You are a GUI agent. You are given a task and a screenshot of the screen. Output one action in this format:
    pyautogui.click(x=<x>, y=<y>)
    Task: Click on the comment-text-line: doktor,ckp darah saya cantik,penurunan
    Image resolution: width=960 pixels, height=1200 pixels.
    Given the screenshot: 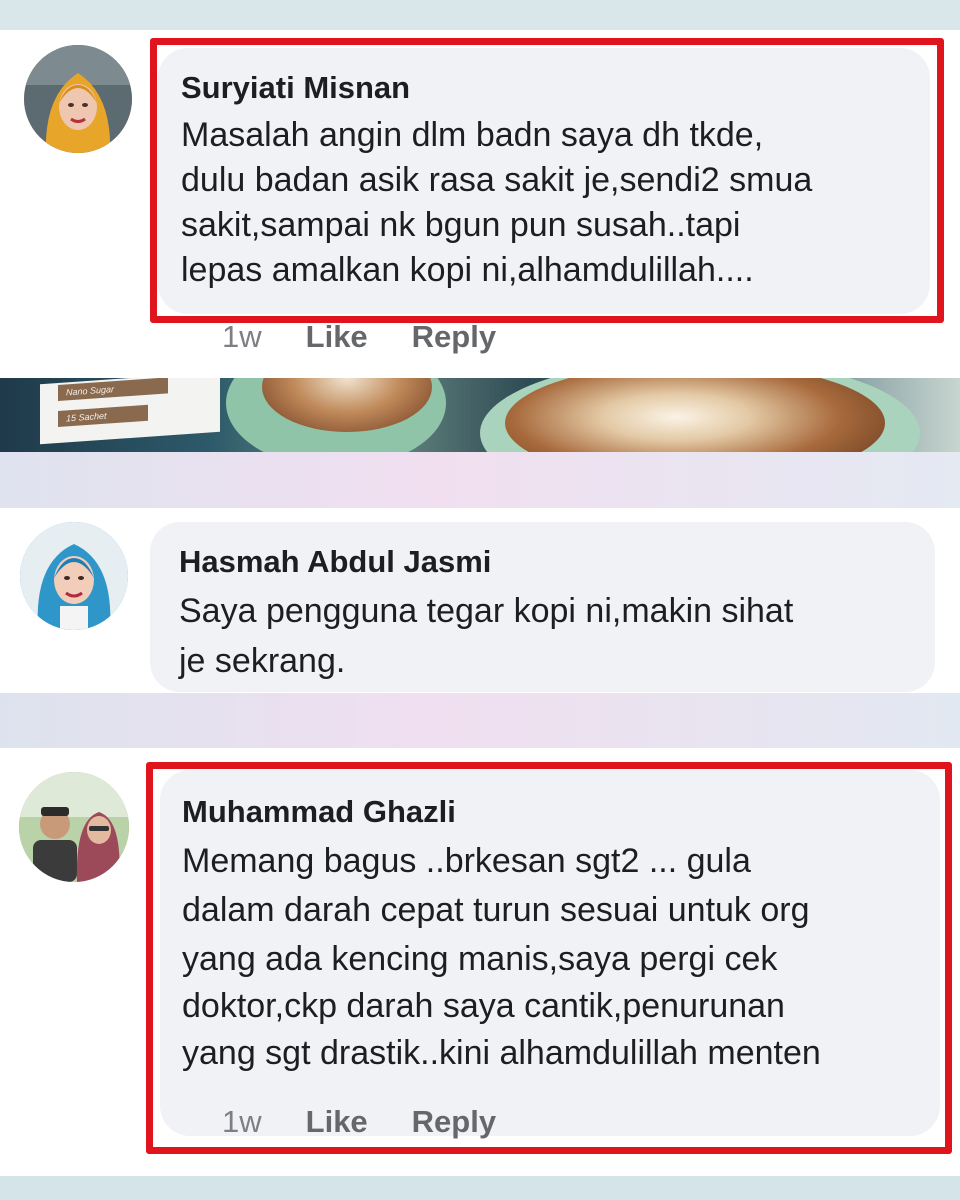 What is the action you would take?
    pyautogui.click(x=483, y=1006)
    